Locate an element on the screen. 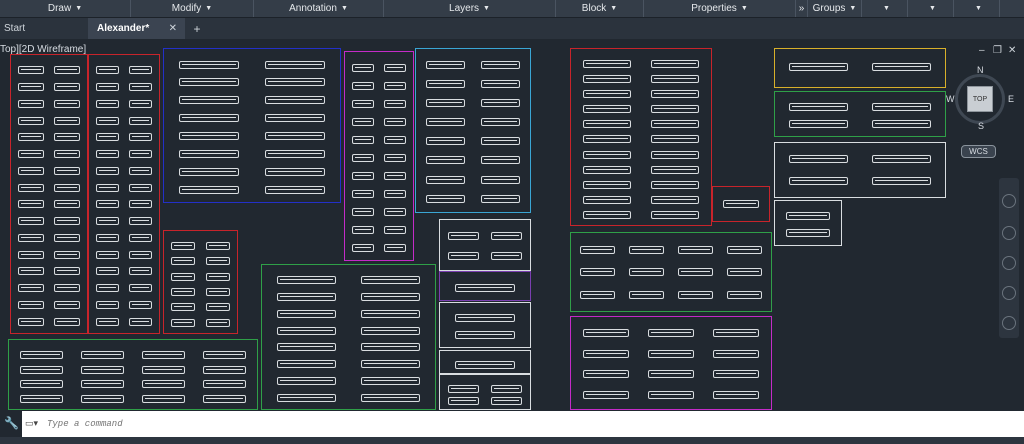 The image size is (1024, 444). close-viewport-button: ✕ is located at coordinates (1012, 50).